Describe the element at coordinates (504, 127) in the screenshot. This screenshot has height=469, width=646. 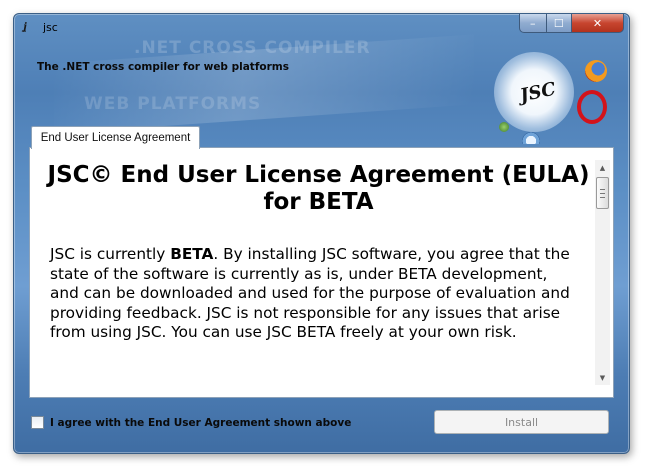
I see `chrome-icon` at that location.